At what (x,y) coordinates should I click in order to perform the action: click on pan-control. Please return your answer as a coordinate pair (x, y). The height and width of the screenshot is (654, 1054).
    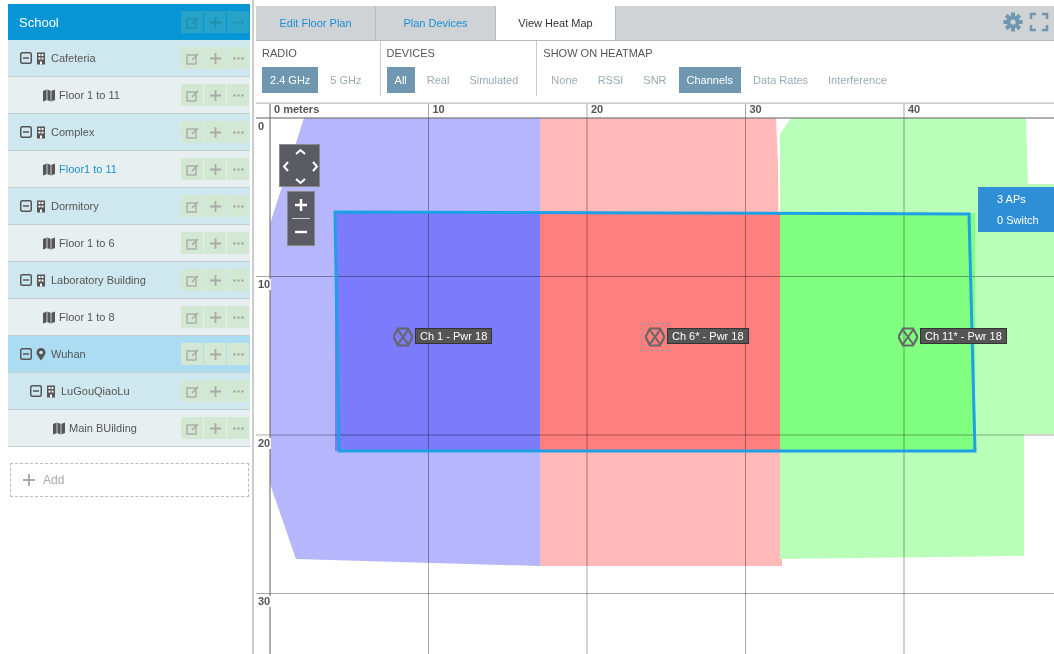
    Looking at the image, I should click on (299, 165).